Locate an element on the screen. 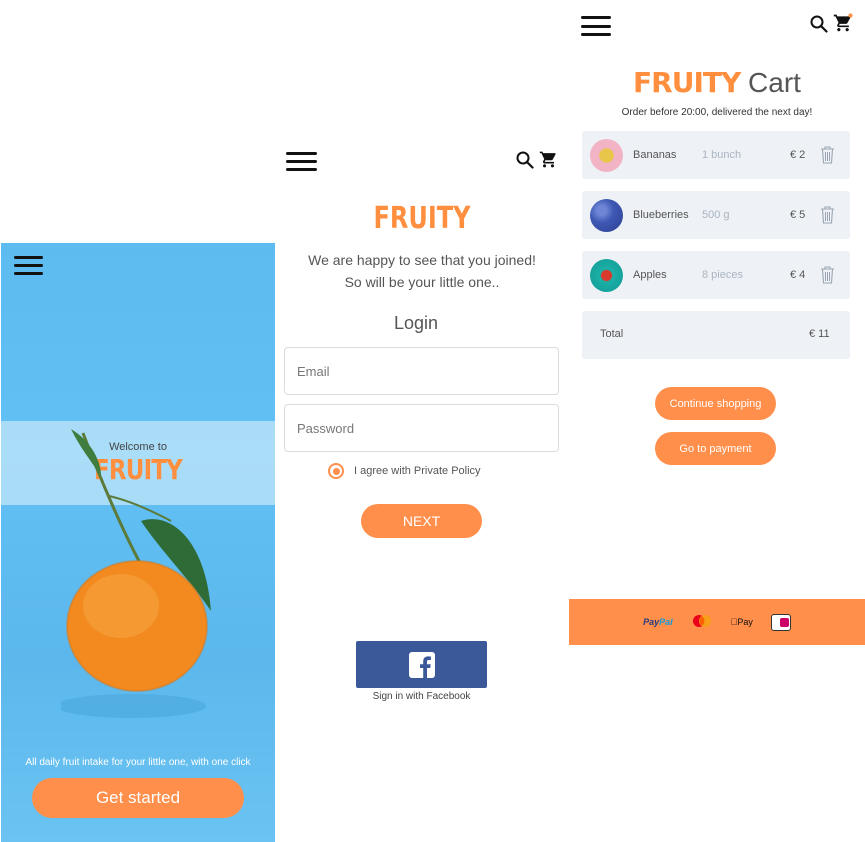 The height and width of the screenshot is (842, 865). item-name: Bananas is located at coordinates (655, 155).